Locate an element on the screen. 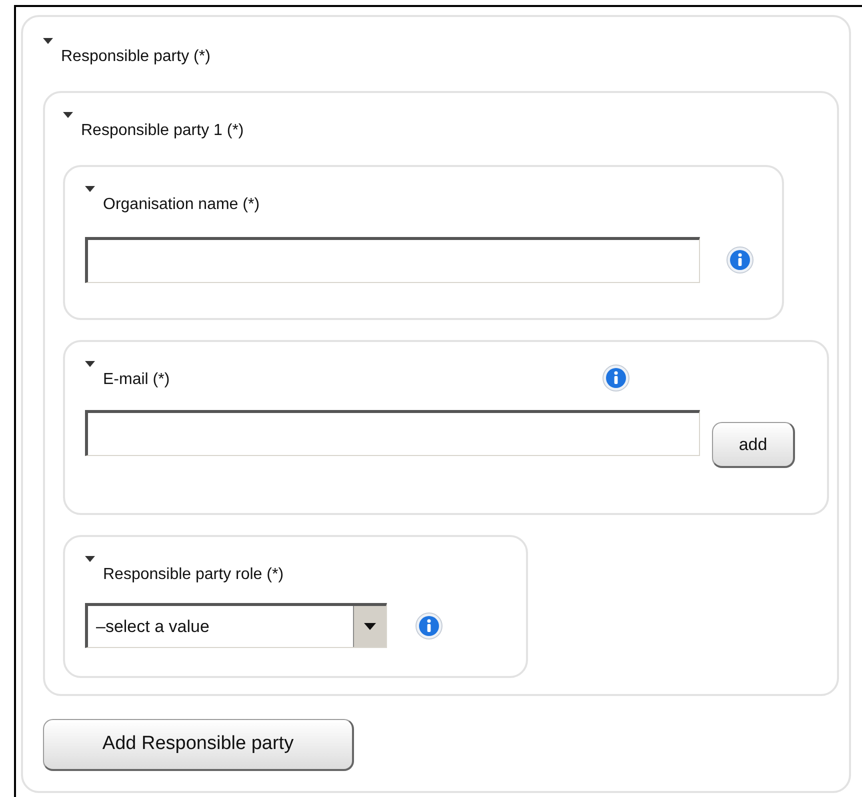 The image size is (862, 797). section-title: Responsible party (*) is located at coordinates (135, 57).